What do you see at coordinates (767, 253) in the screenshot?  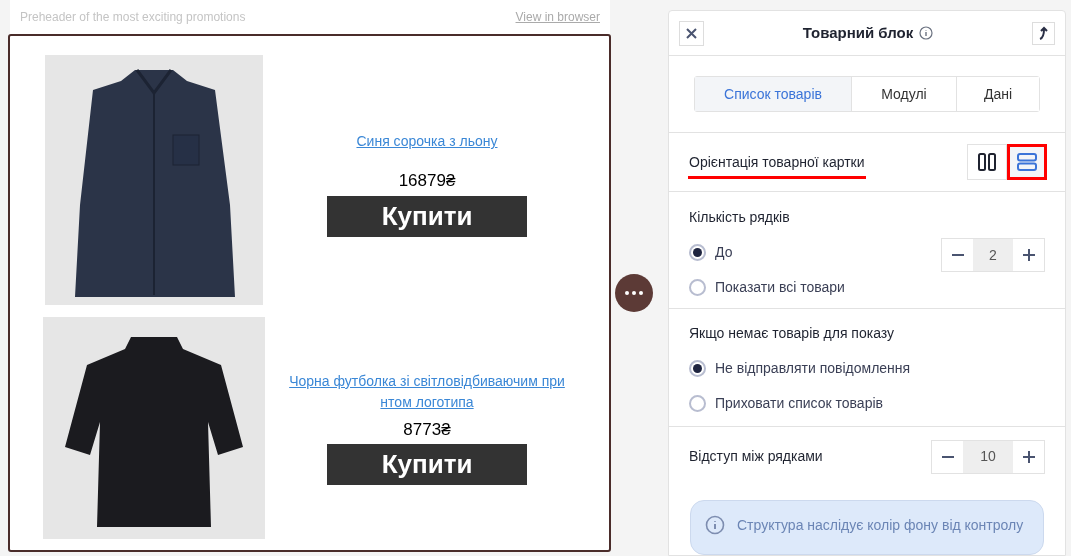 I see `radio-option: До` at bounding box center [767, 253].